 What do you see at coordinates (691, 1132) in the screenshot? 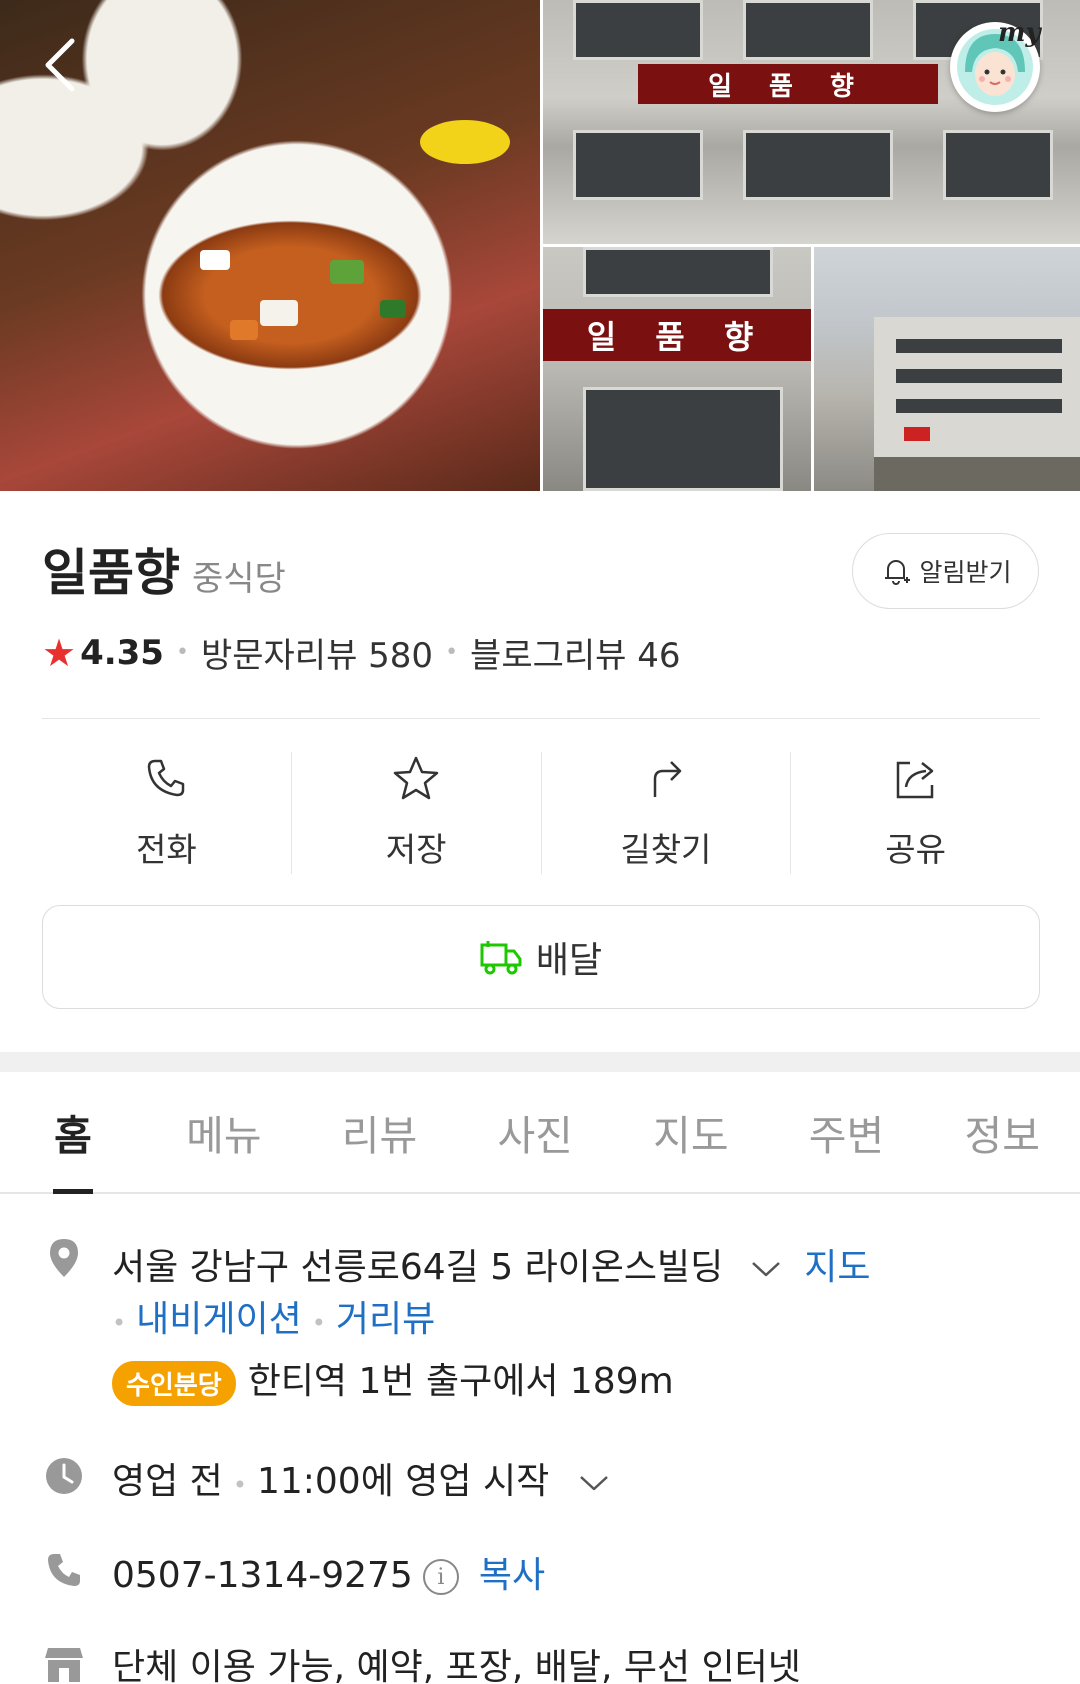
I see `tab-map: 지도` at bounding box center [691, 1132].